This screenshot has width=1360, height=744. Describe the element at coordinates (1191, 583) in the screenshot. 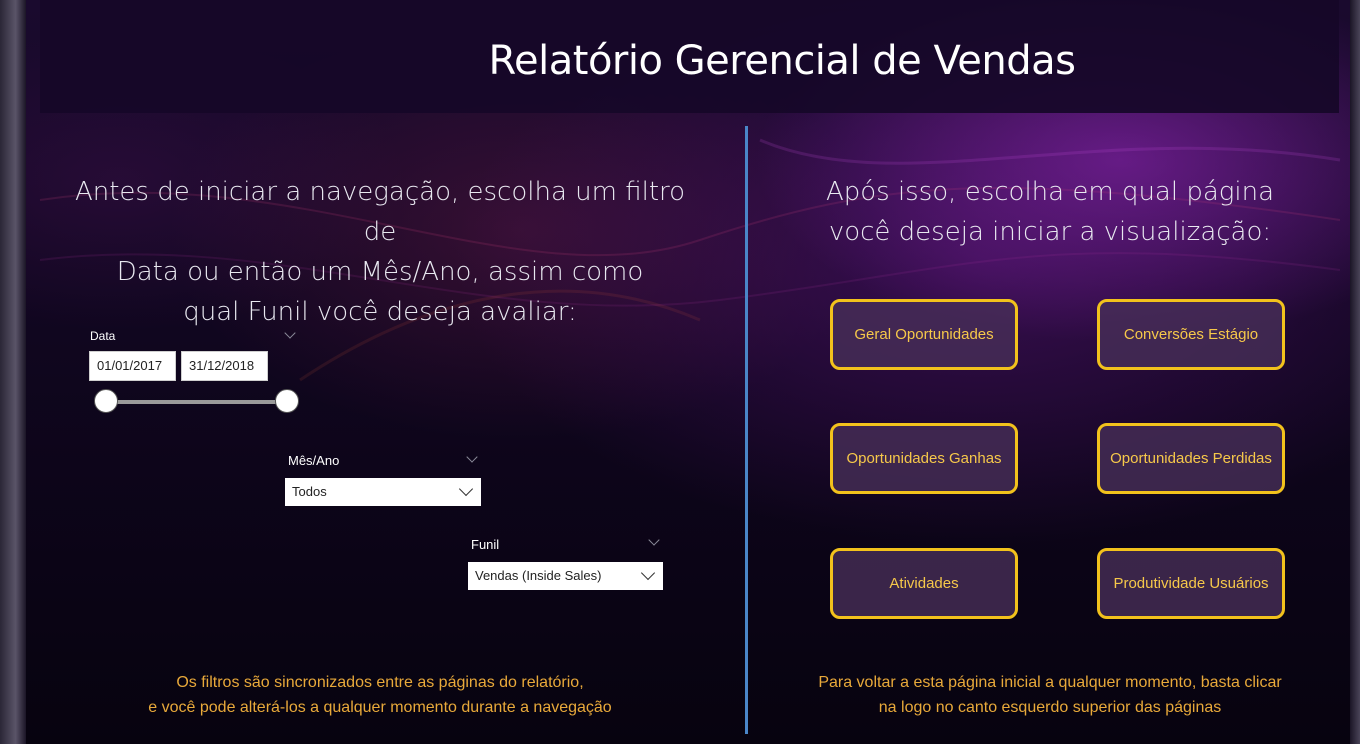

I see `nav-button-produtividade-usuarios: Produtividade Usuários` at that location.